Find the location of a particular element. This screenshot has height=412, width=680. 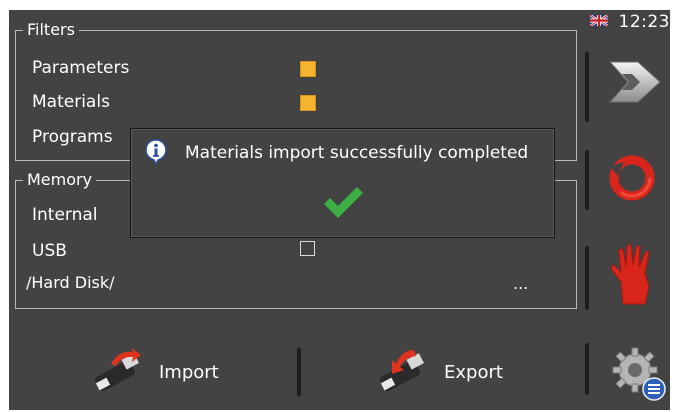

memory-path-label: /Hard Disk/ is located at coordinates (70, 282).